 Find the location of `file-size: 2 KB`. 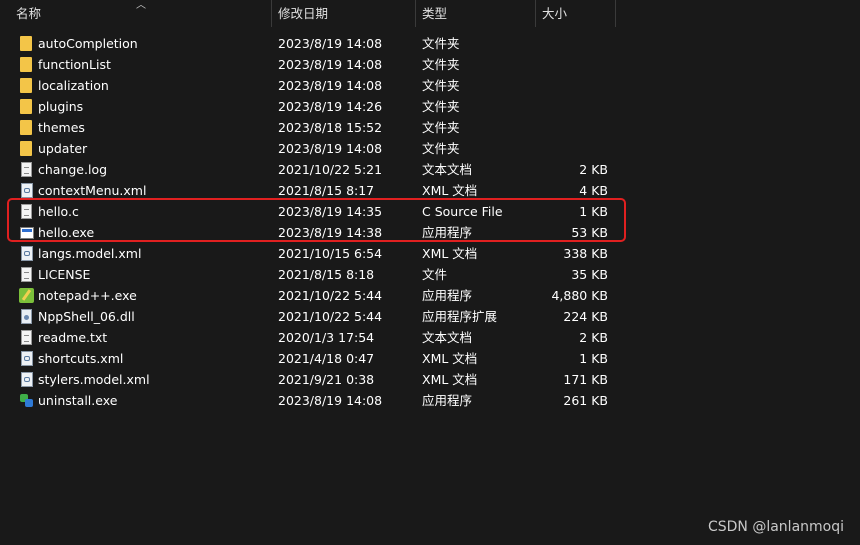

file-size: 2 KB is located at coordinates (593, 169).